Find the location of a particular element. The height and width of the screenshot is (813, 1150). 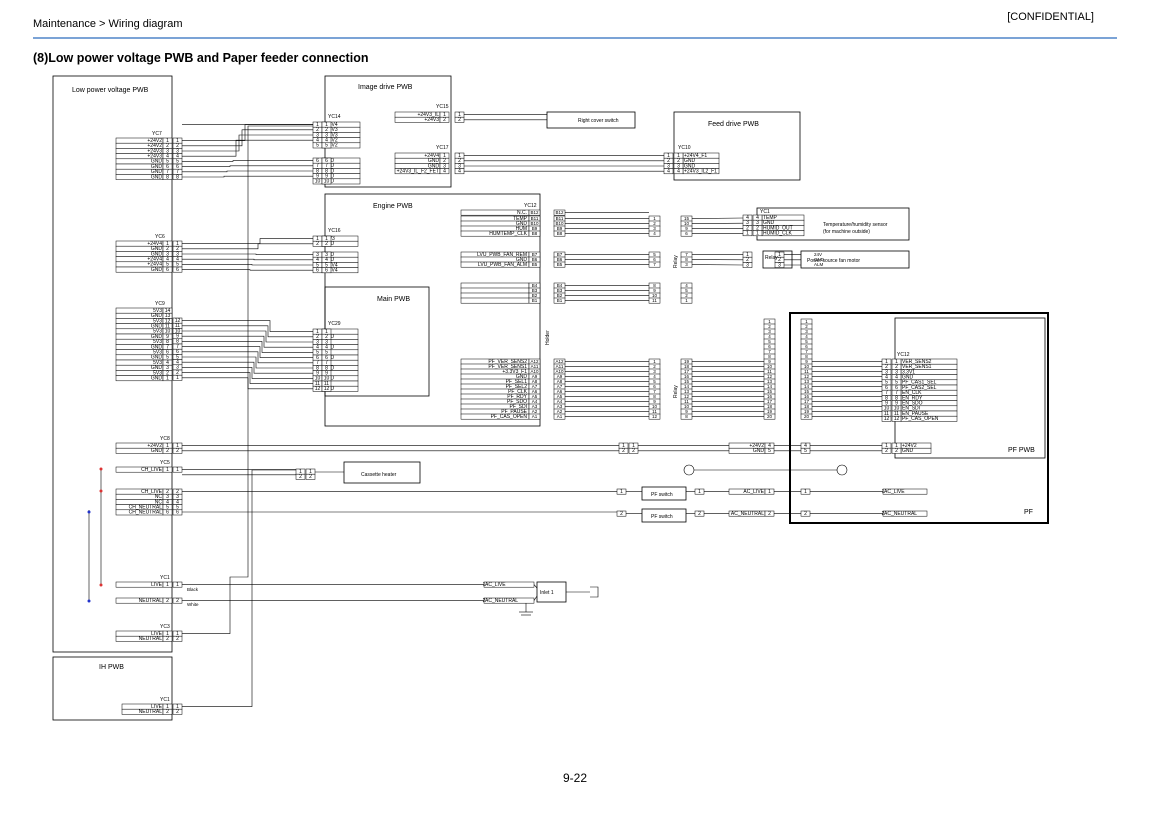

yc12-pf-mate: 123456789101112 is located at coordinates (886, 390).